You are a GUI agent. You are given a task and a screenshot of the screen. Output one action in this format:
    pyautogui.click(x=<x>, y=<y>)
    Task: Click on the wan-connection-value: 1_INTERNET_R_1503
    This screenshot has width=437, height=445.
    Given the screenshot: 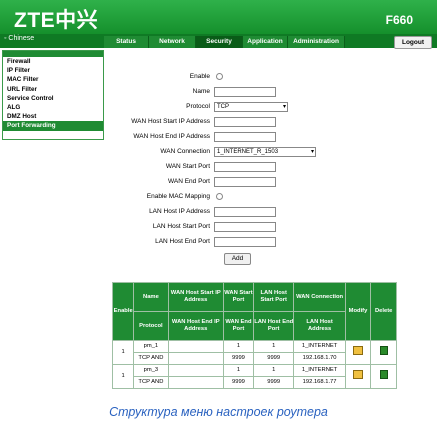 What is the action you would take?
    pyautogui.click(x=248, y=152)
    